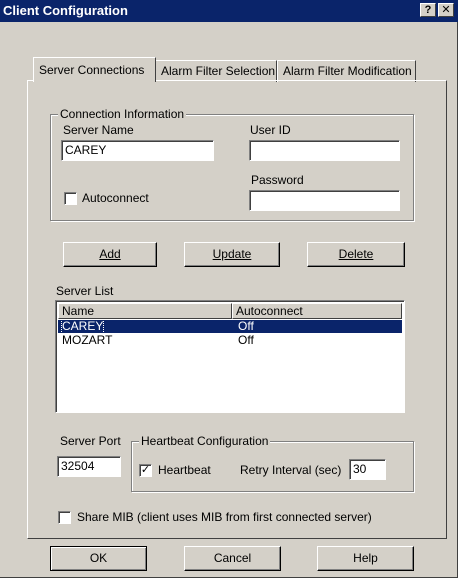 The height and width of the screenshot is (581, 460). I want to click on ok-button-label: OK, so click(98, 558).